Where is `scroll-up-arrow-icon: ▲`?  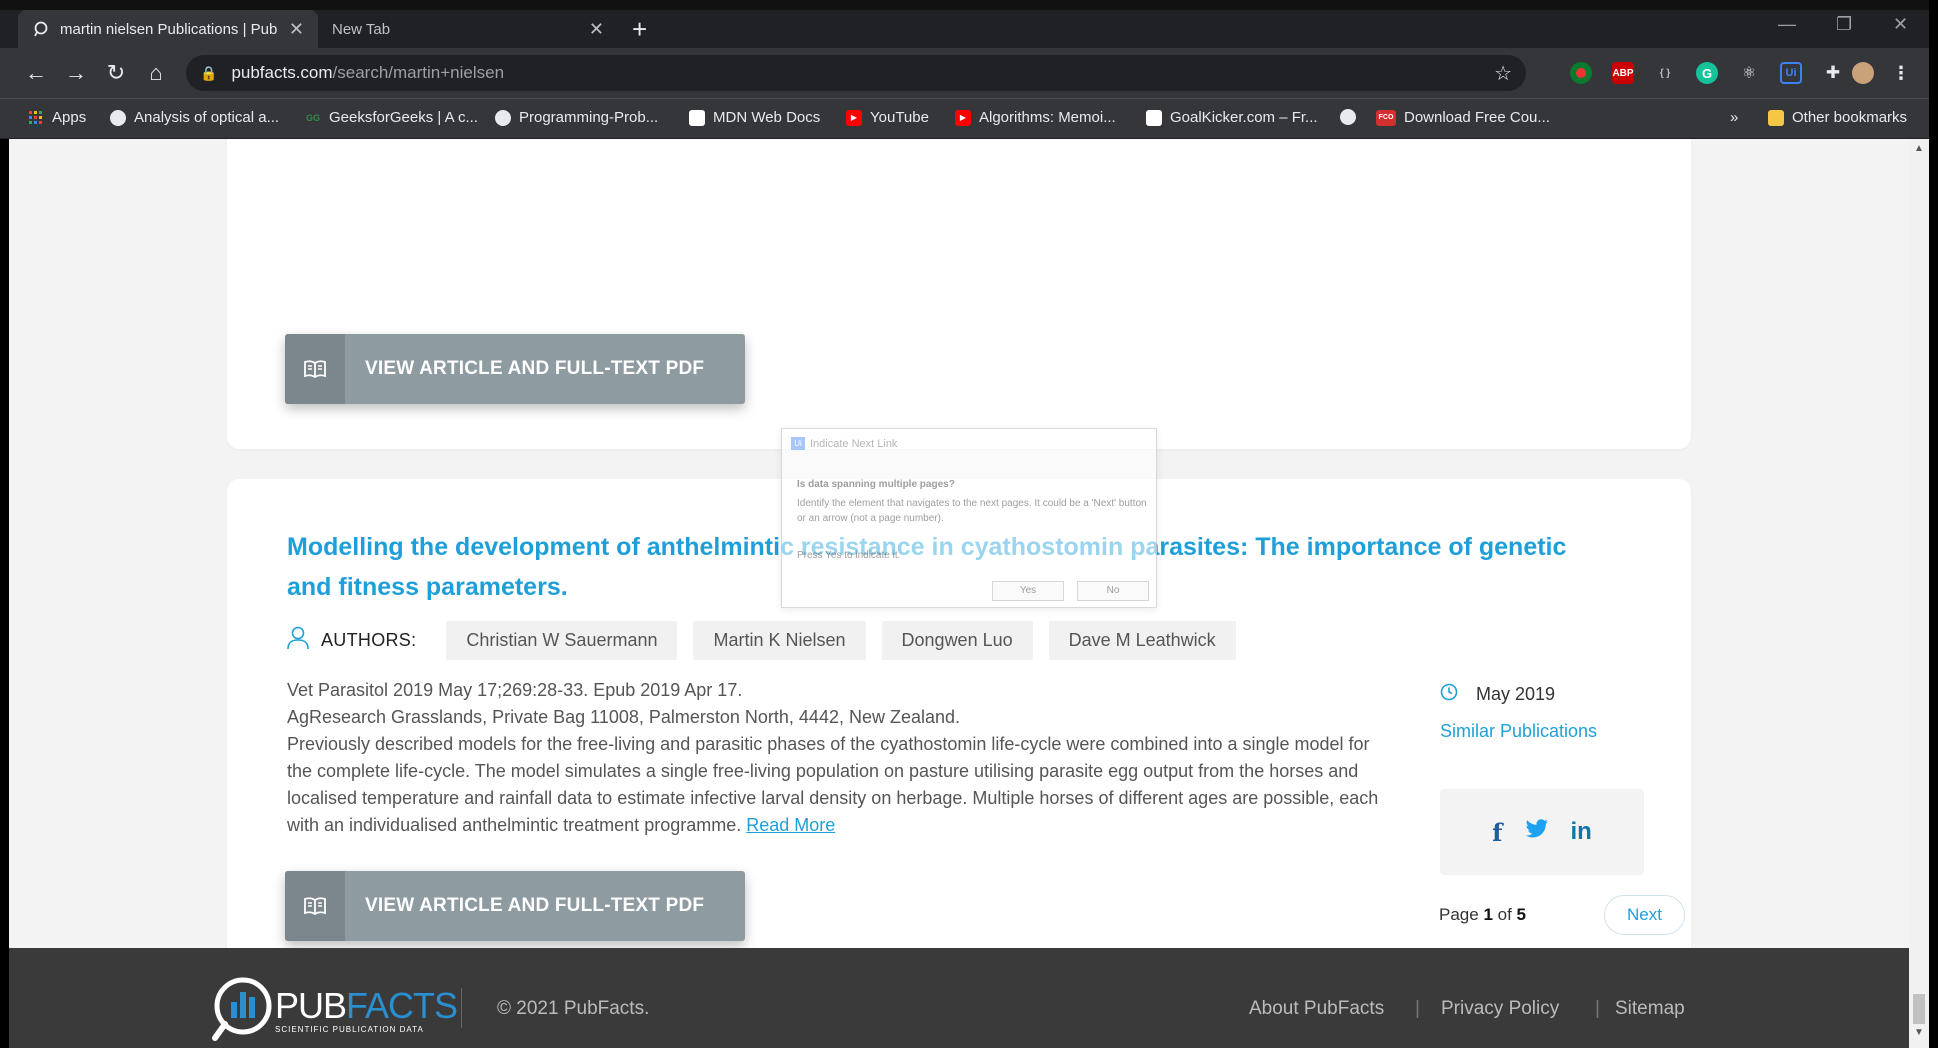 scroll-up-arrow-icon: ▲ is located at coordinates (1919, 148).